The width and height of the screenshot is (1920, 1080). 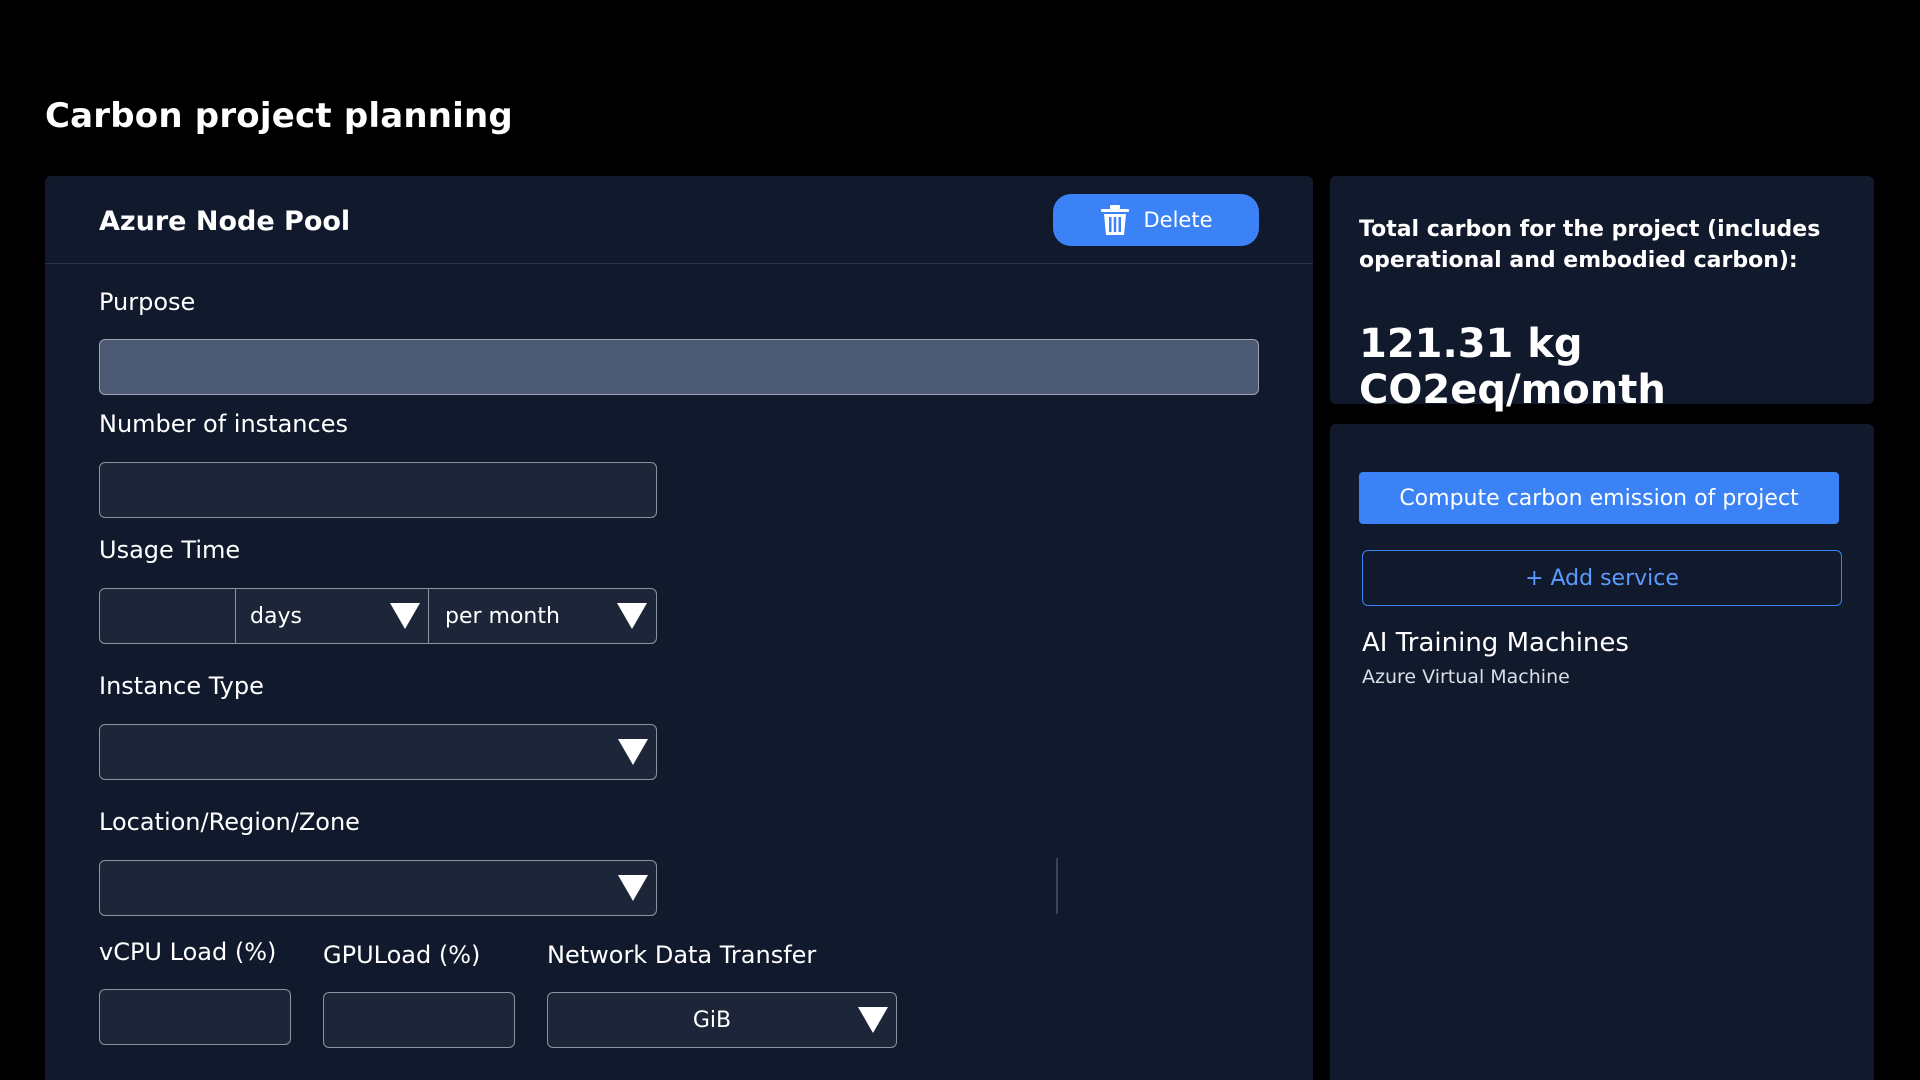 I want to click on usage-period-select: per month, so click(x=541, y=616).